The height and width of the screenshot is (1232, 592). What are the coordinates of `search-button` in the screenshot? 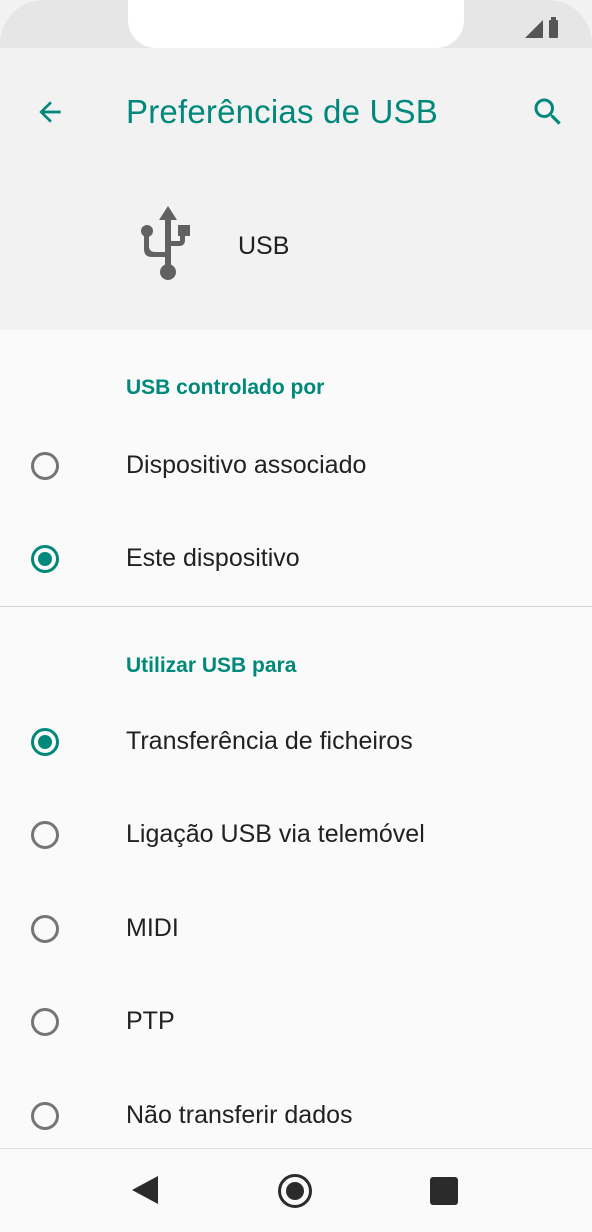 It's located at (548, 112).